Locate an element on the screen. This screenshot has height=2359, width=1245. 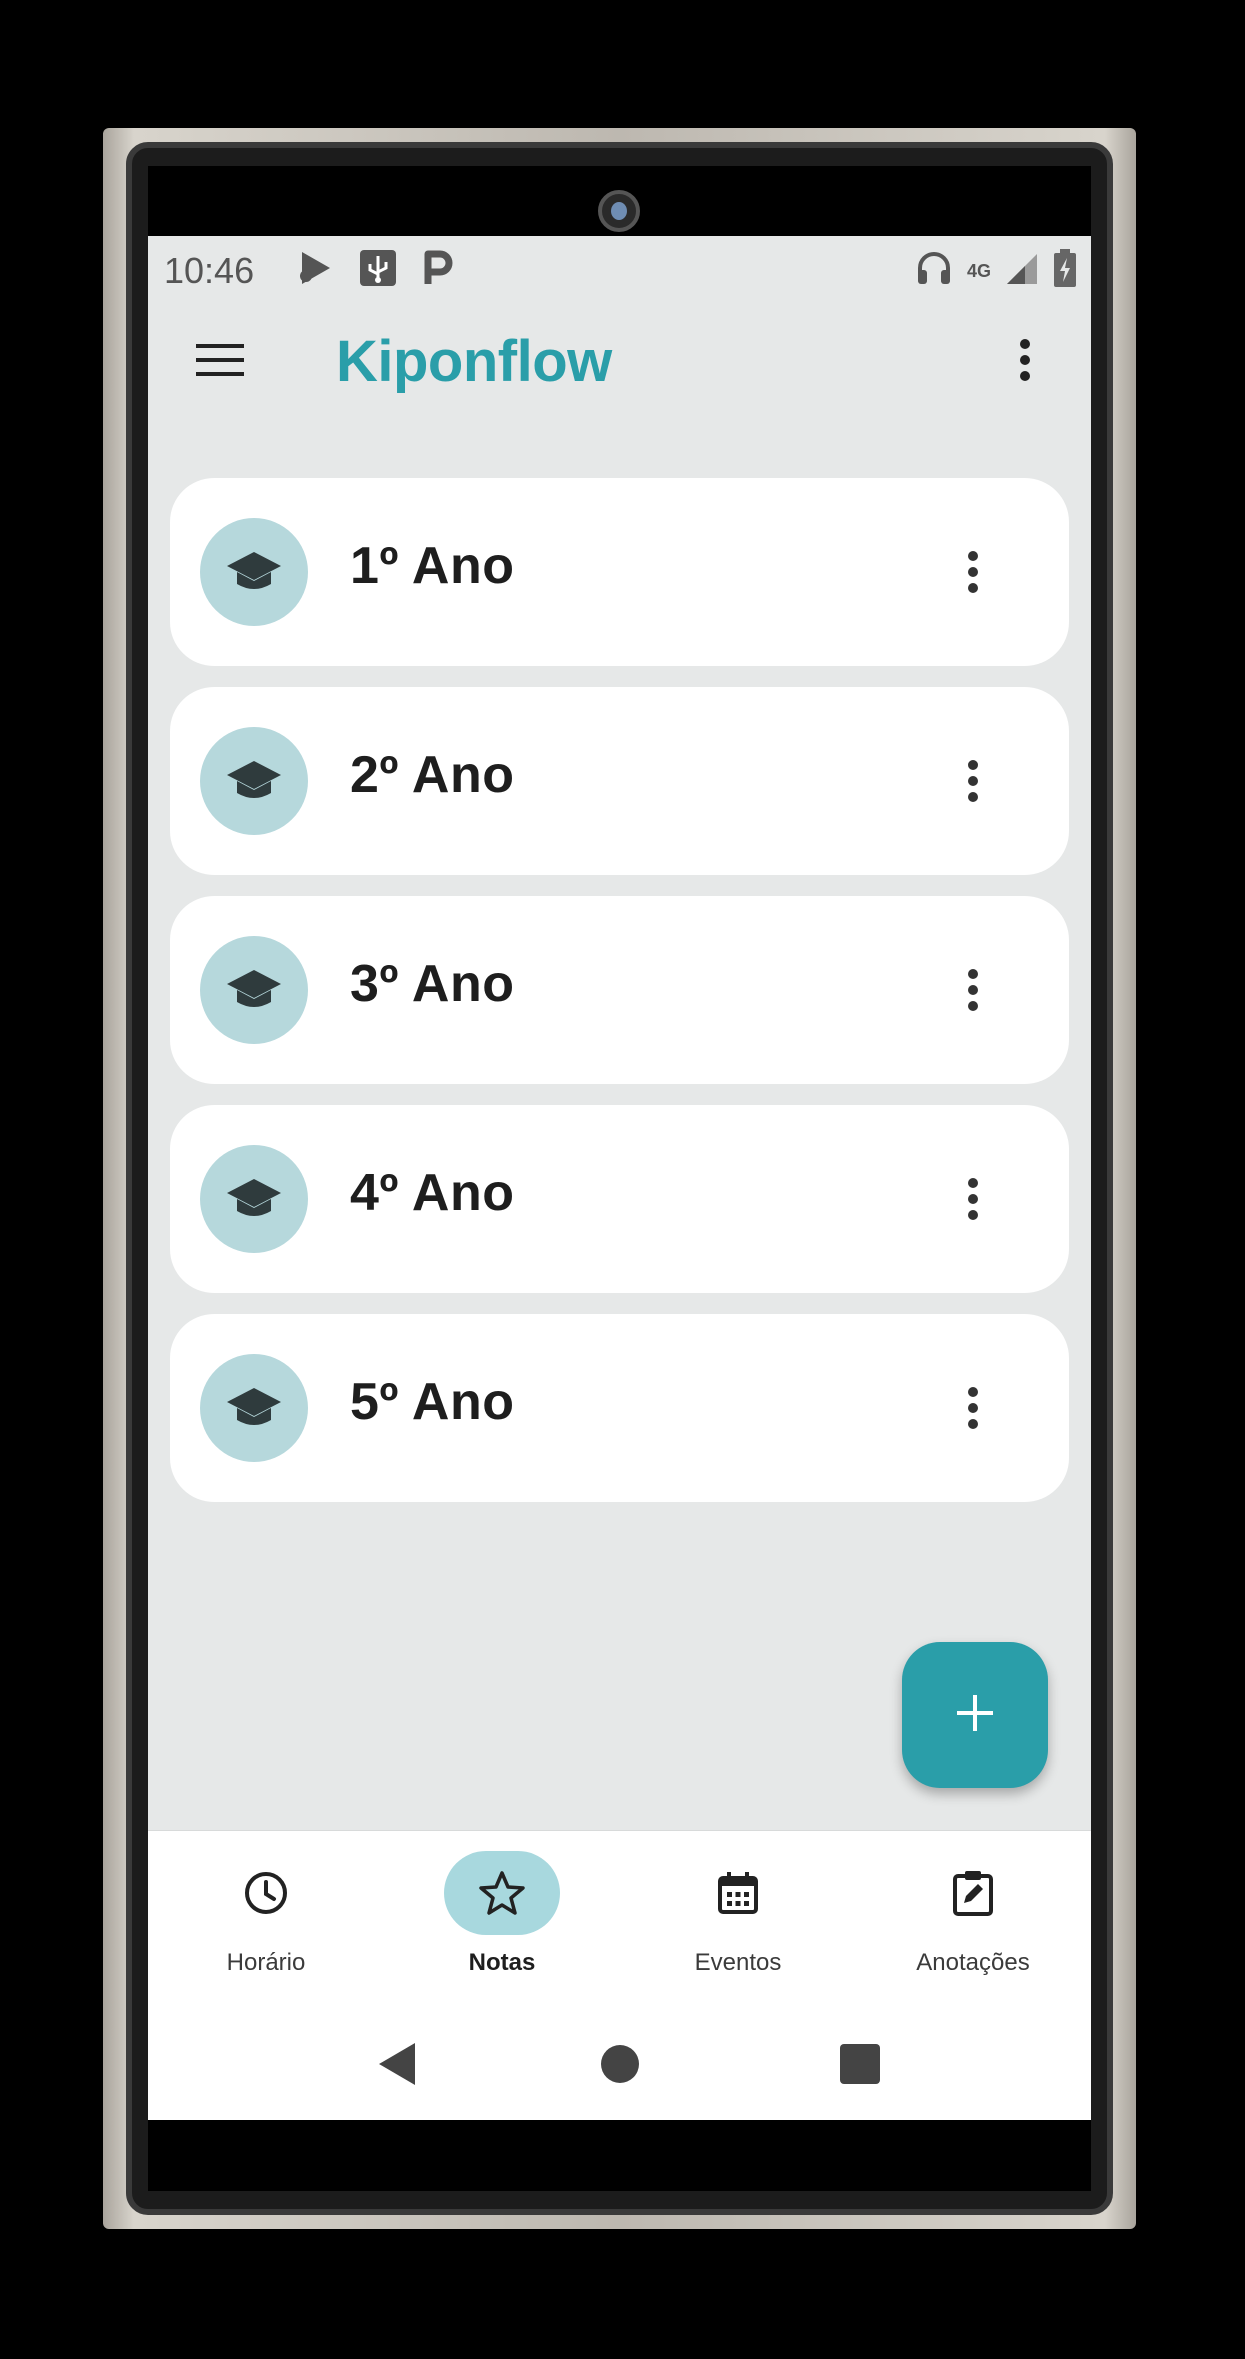
nav-label: Eventos is located at coordinates (738, 1962).